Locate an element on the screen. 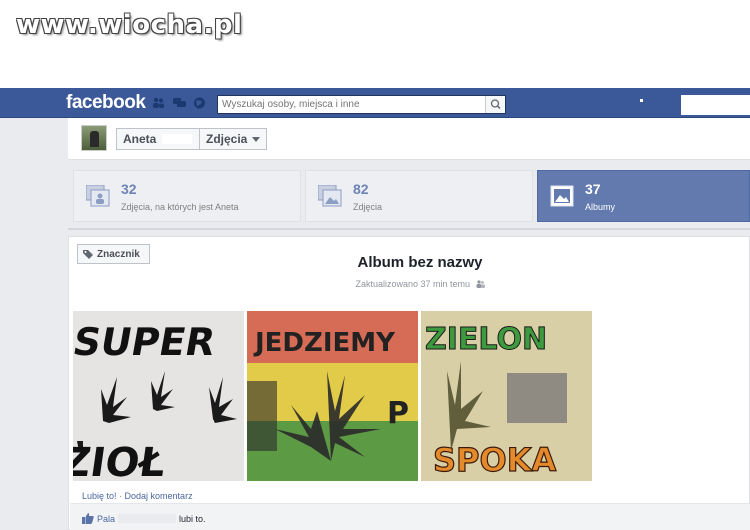 The width and height of the screenshot is (750, 530). search-box is located at coordinates (361, 104).